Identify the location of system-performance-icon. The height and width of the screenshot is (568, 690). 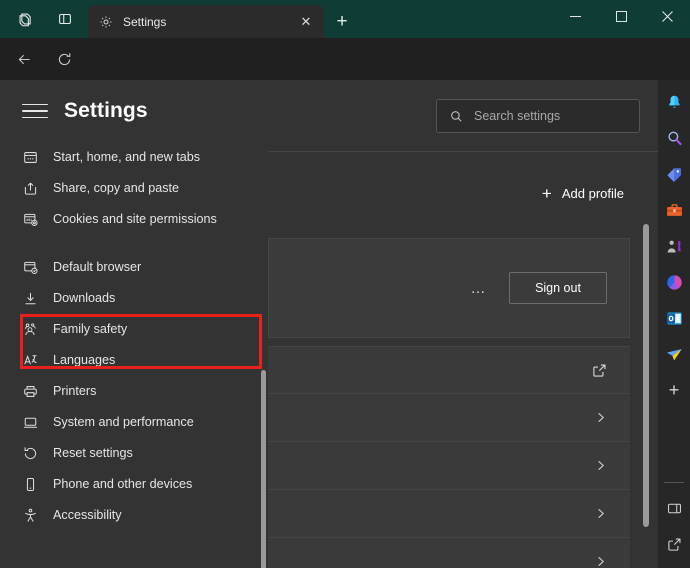
(30, 422).